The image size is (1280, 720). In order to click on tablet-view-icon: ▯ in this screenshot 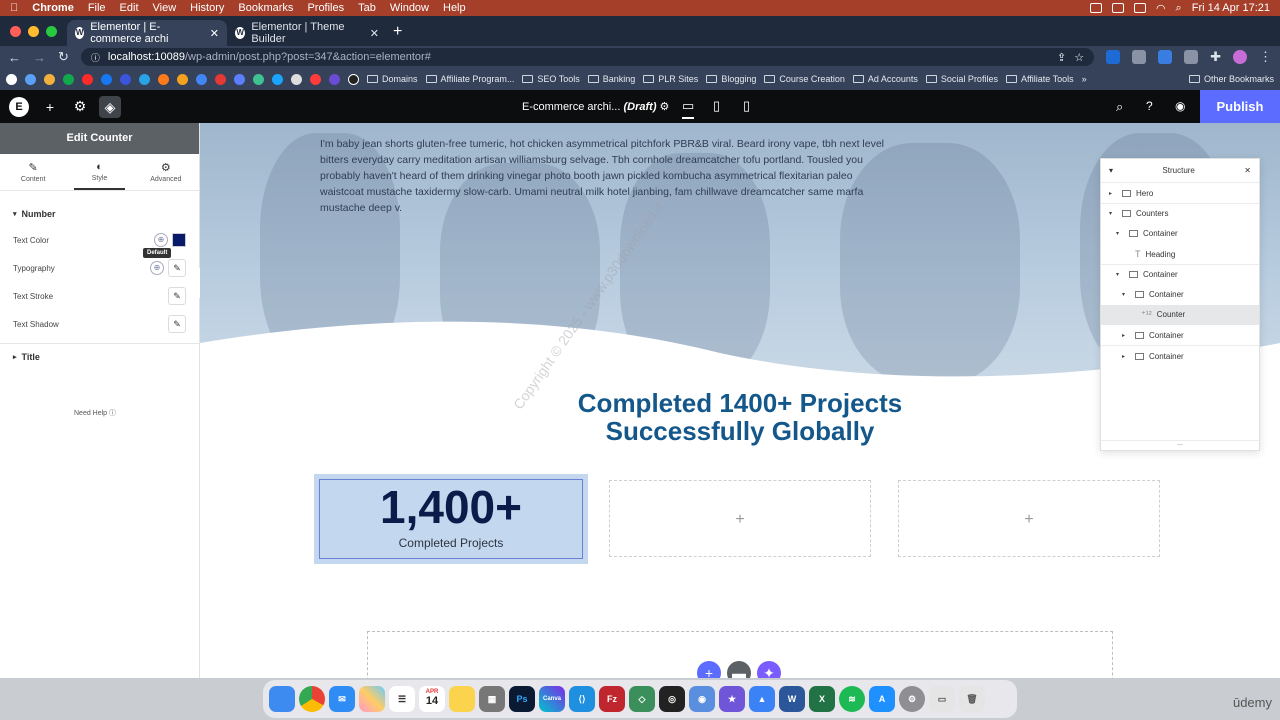, I will do `click(716, 106)`.